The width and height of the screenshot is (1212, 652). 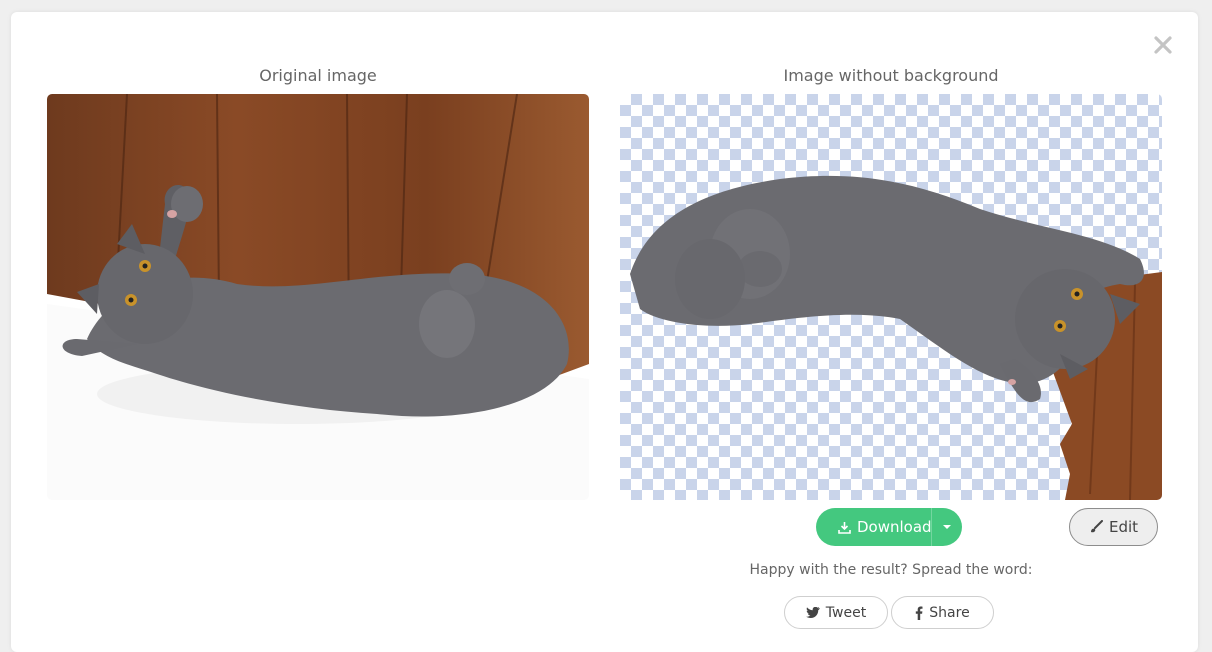 What do you see at coordinates (1123, 527) in the screenshot?
I see `edit-label: Edit` at bounding box center [1123, 527].